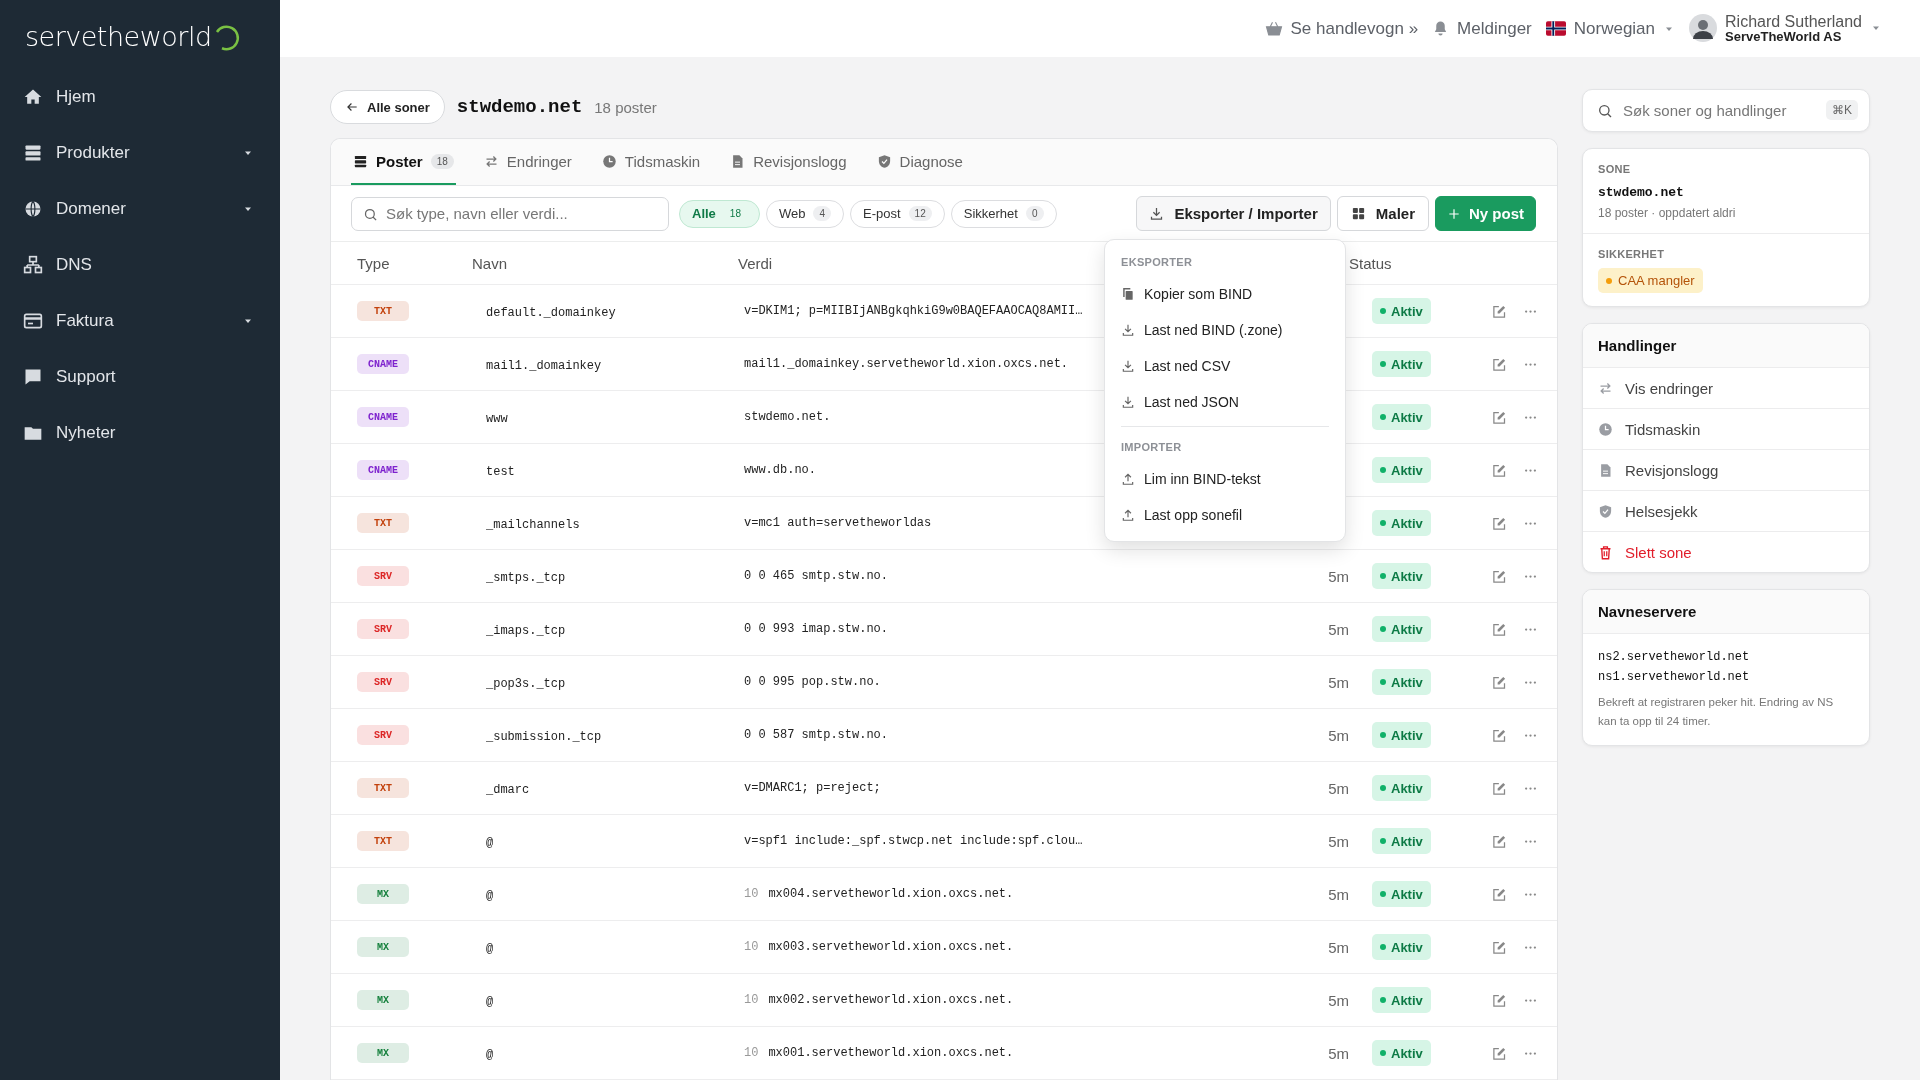 The height and width of the screenshot is (1080, 1920). Describe the element at coordinates (1003, 213) in the screenshot. I see `filter-chip: Sikkerhet 0` at that location.